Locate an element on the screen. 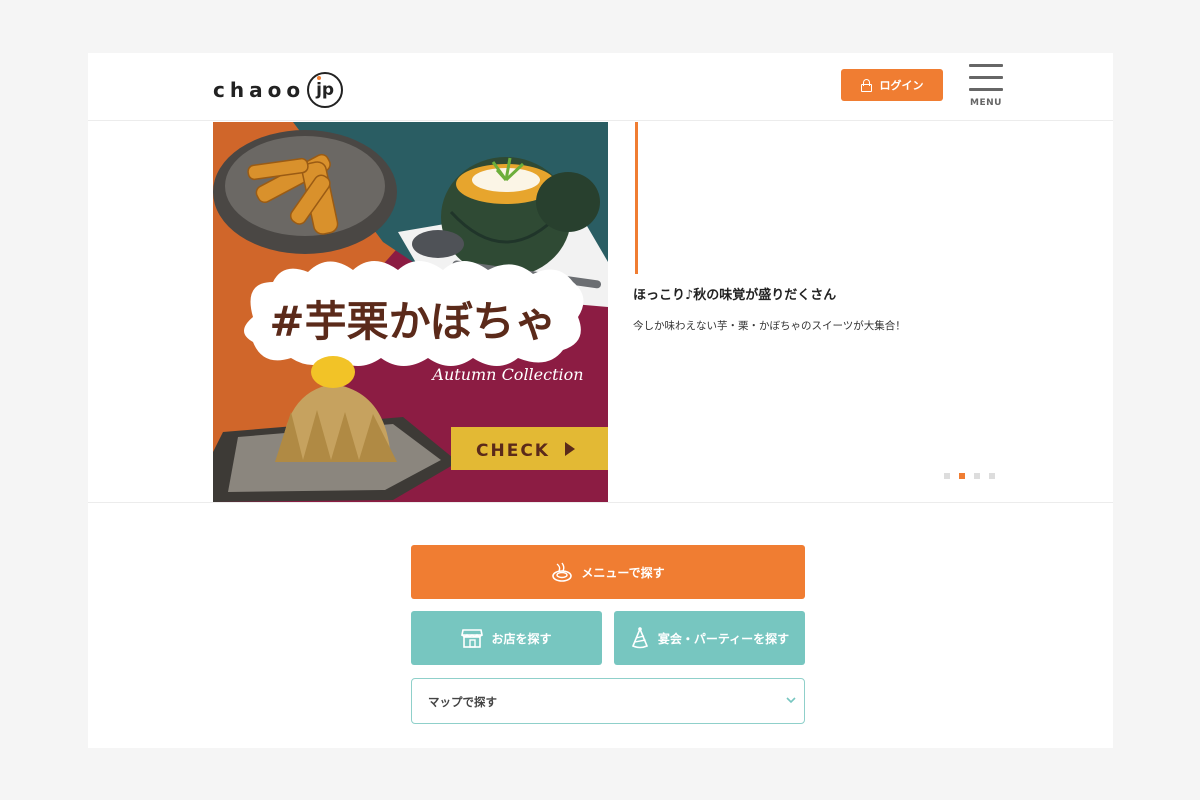  party-hat-icon is located at coordinates (639, 638).